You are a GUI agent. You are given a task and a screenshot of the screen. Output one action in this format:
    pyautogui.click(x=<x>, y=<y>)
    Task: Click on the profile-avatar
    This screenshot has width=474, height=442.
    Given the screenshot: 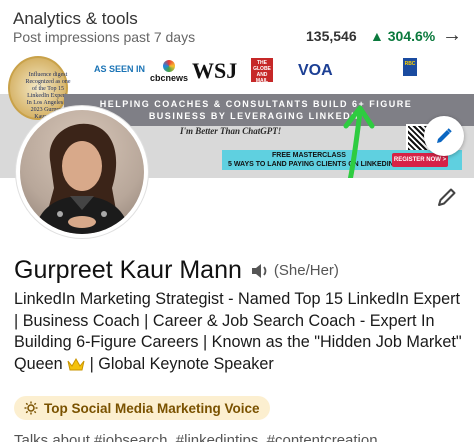 What is the action you would take?
    pyautogui.click(x=82, y=172)
    